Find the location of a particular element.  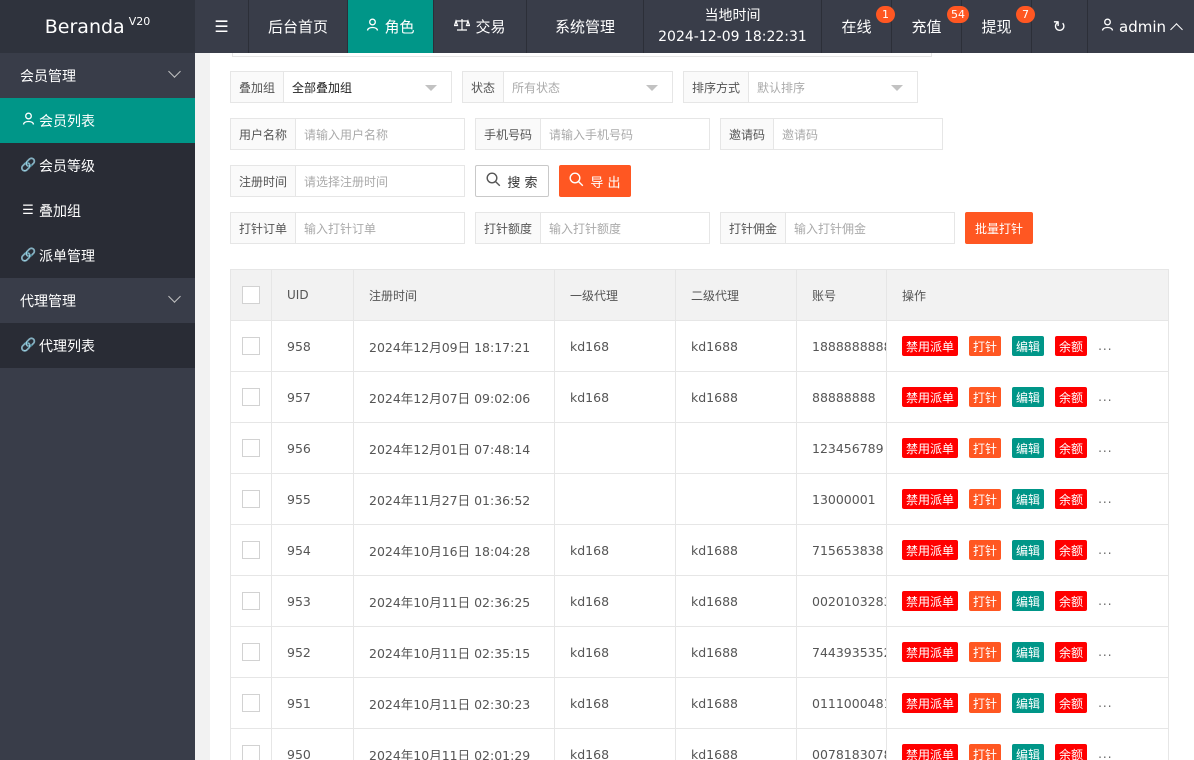

punch-commission-field: 打针佣金 输入打针佣金 is located at coordinates (837, 228).